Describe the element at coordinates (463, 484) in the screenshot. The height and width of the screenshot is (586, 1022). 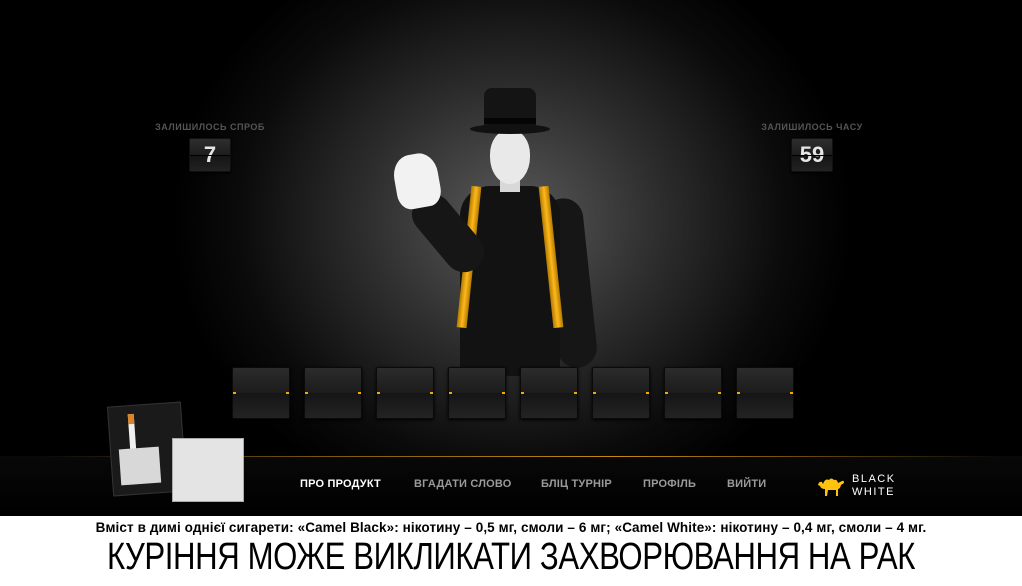
I see `nav-item-guess-word: ВГАДАТИ СЛОВО` at that location.